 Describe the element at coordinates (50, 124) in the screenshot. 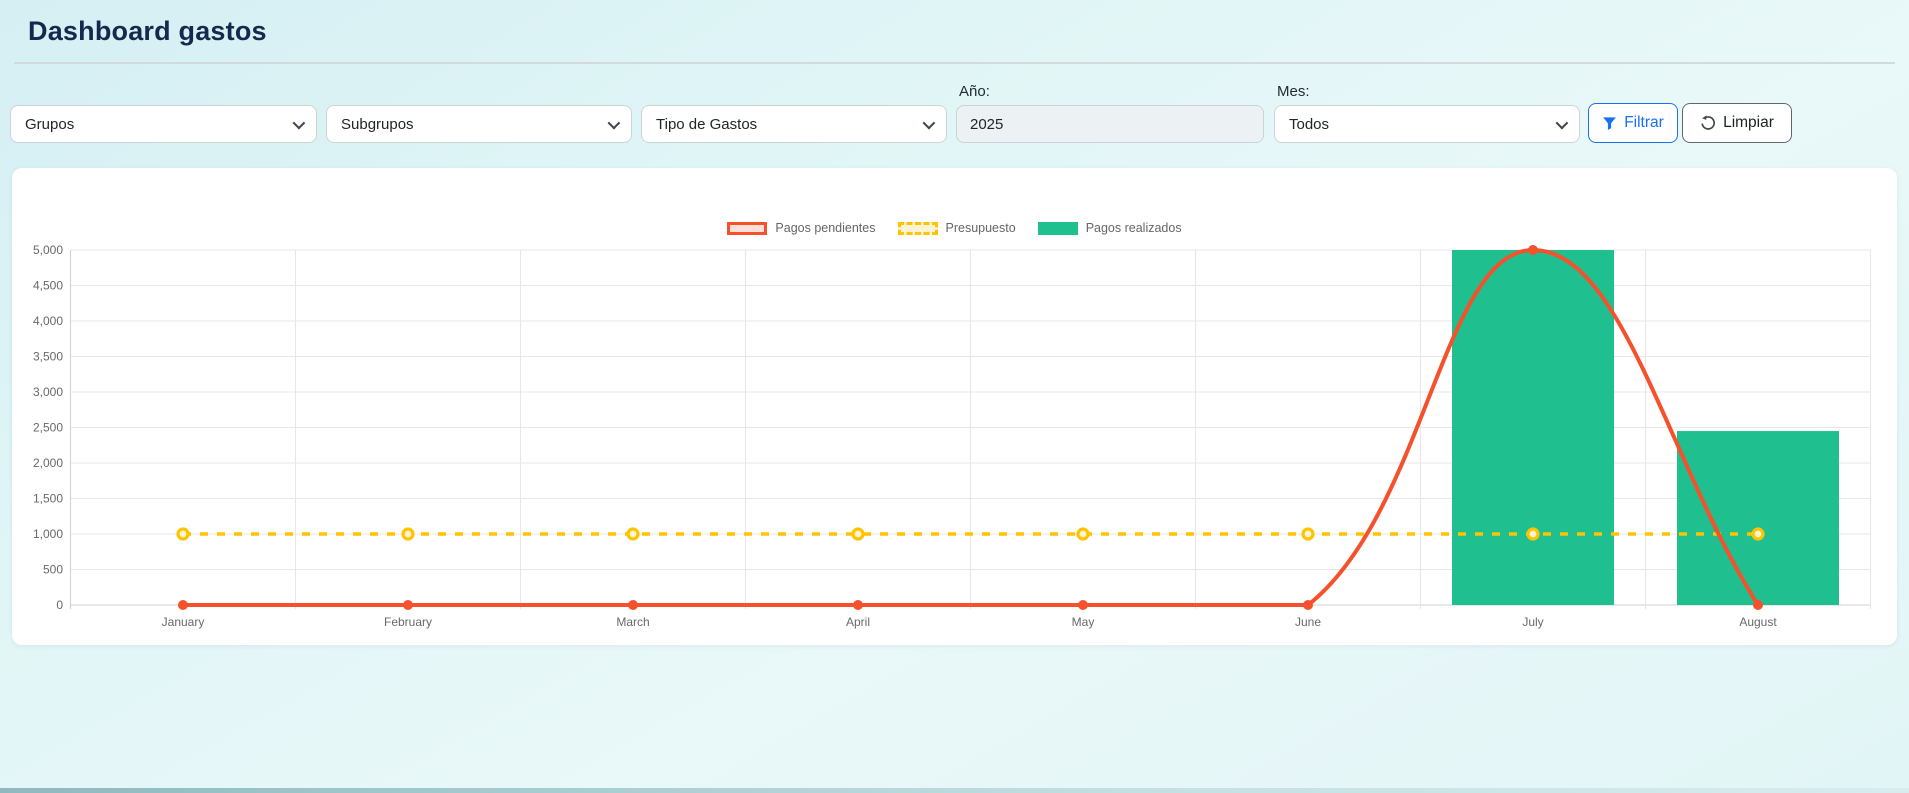

I see `groups-select-value: Grupos` at that location.